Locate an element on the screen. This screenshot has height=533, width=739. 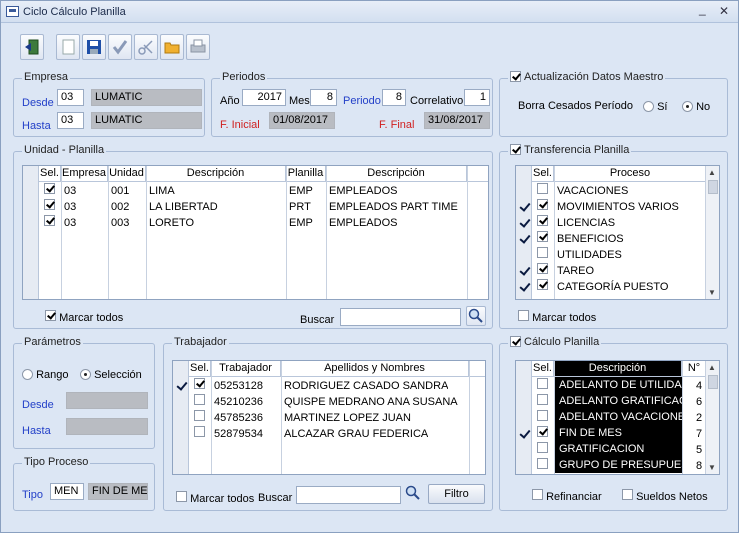
radio-seleccion: Selección is located at coordinates (111, 375).